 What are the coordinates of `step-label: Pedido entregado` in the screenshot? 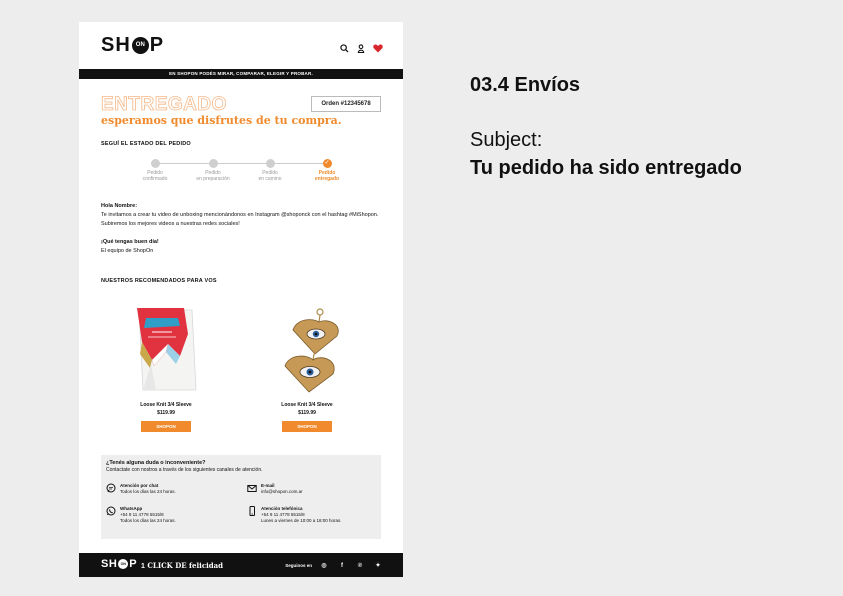 It's located at (327, 176).